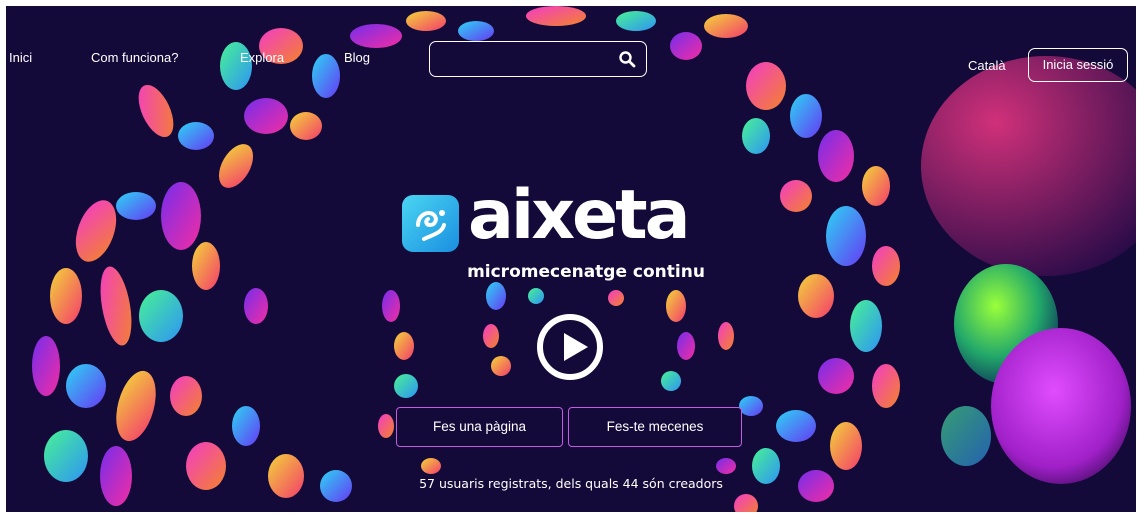  Describe the element at coordinates (655, 427) in the screenshot. I see `become-patron-button: Fes-te mecenes` at that location.